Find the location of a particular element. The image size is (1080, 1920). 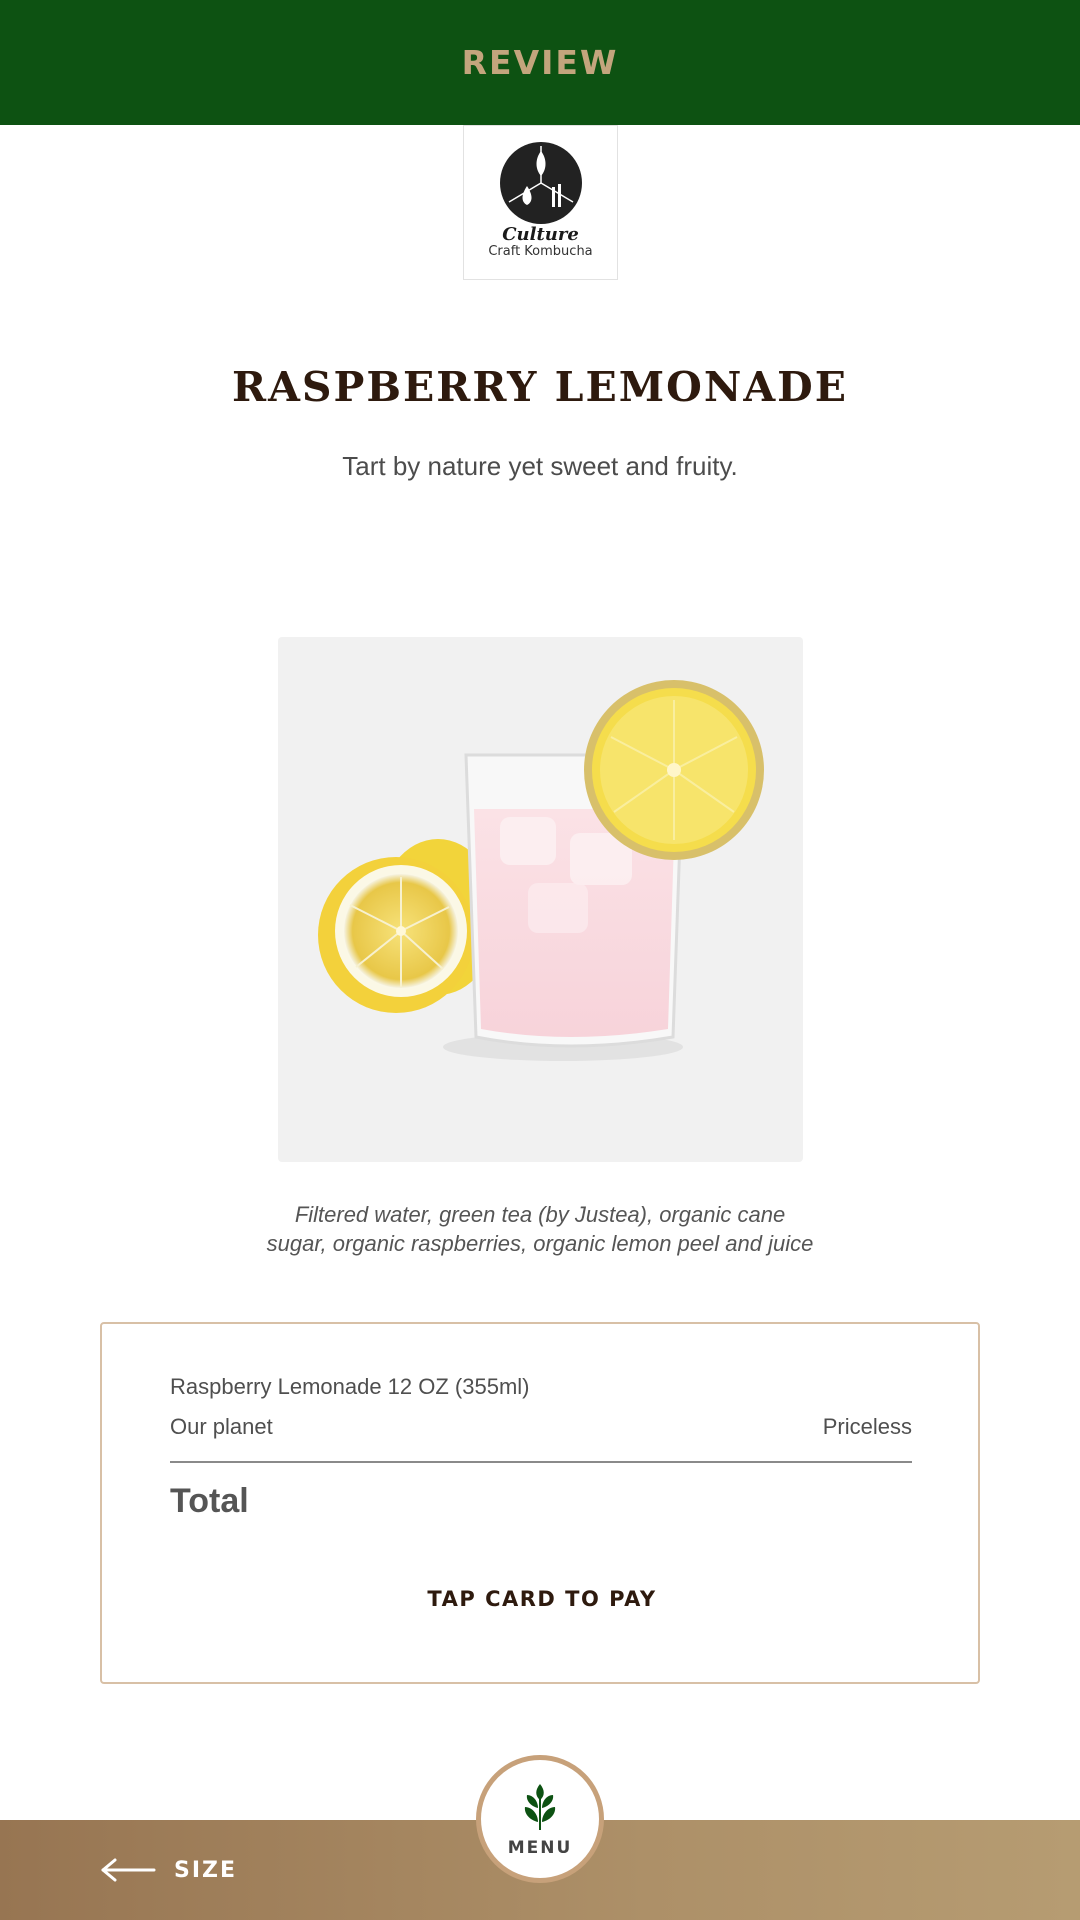

logo-name: Culture is located at coordinates (540, 234).